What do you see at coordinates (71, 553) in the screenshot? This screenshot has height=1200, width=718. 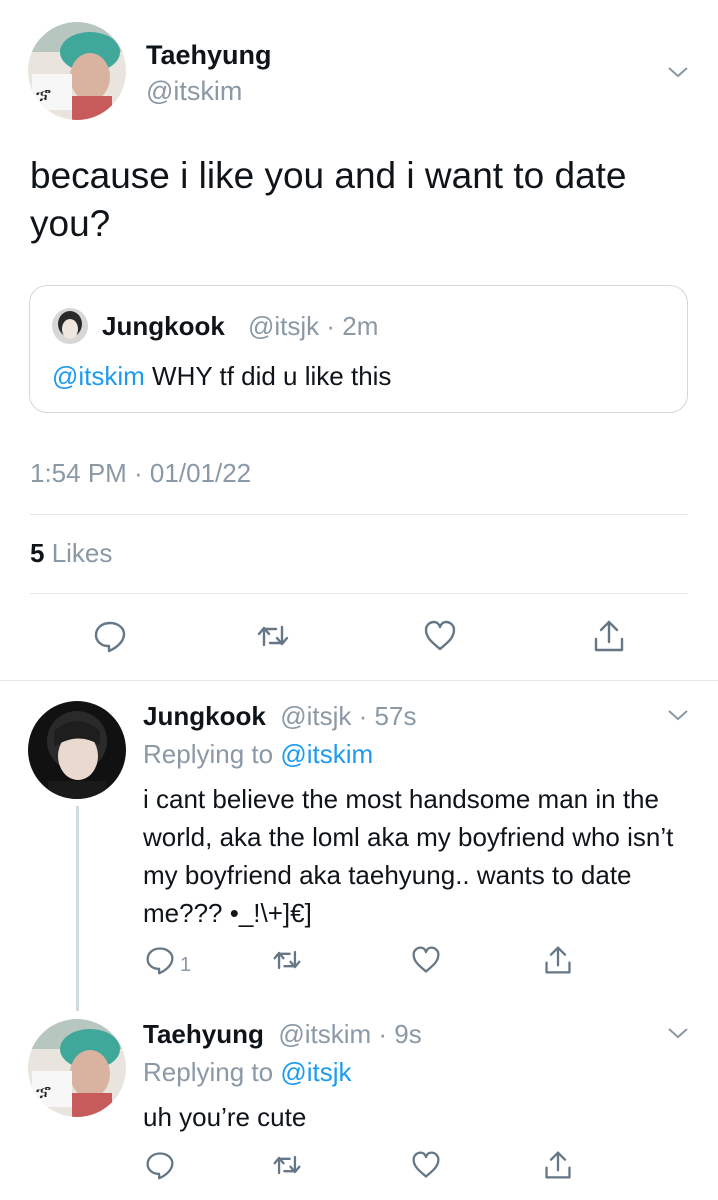 I see `likes-count: 5 Likes` at bounding box center [71, 553].